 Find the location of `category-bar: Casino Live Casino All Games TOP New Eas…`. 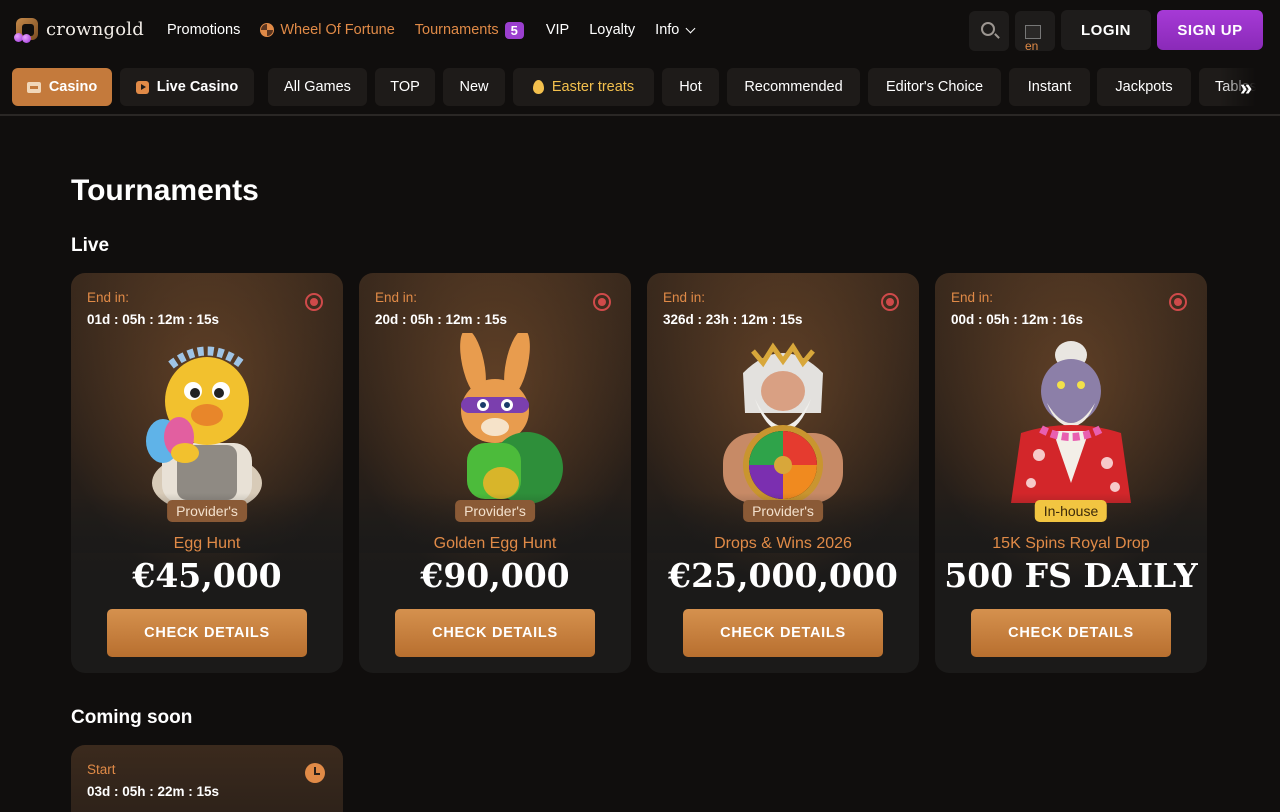

category-bar: Casino Live Casino All Games TOP New Eas… is located at coordinates (640, 88).